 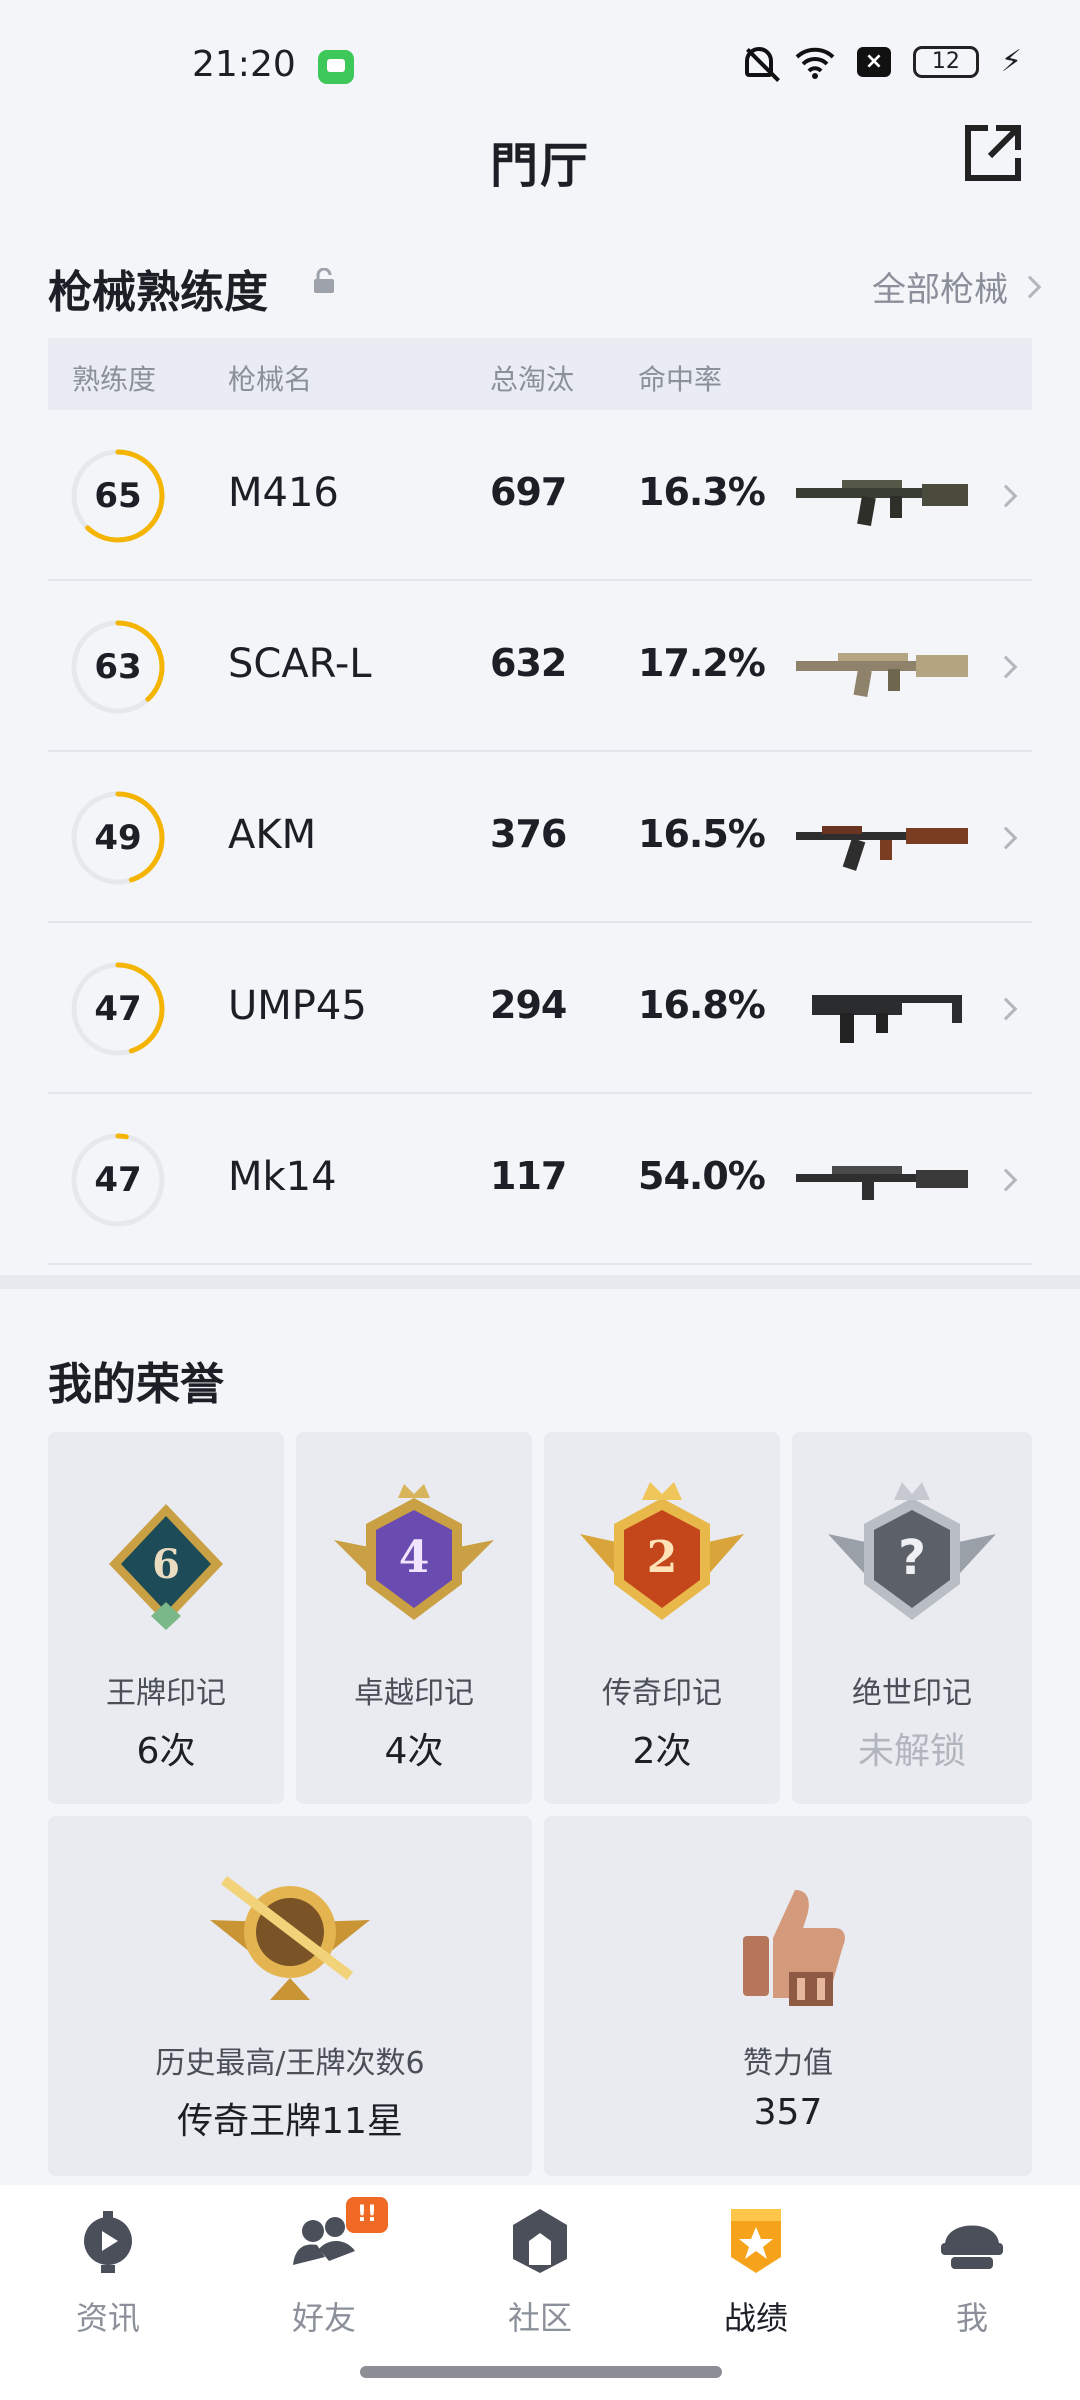 I want to click on likes-value: 357, so click(x=788, y=2112).